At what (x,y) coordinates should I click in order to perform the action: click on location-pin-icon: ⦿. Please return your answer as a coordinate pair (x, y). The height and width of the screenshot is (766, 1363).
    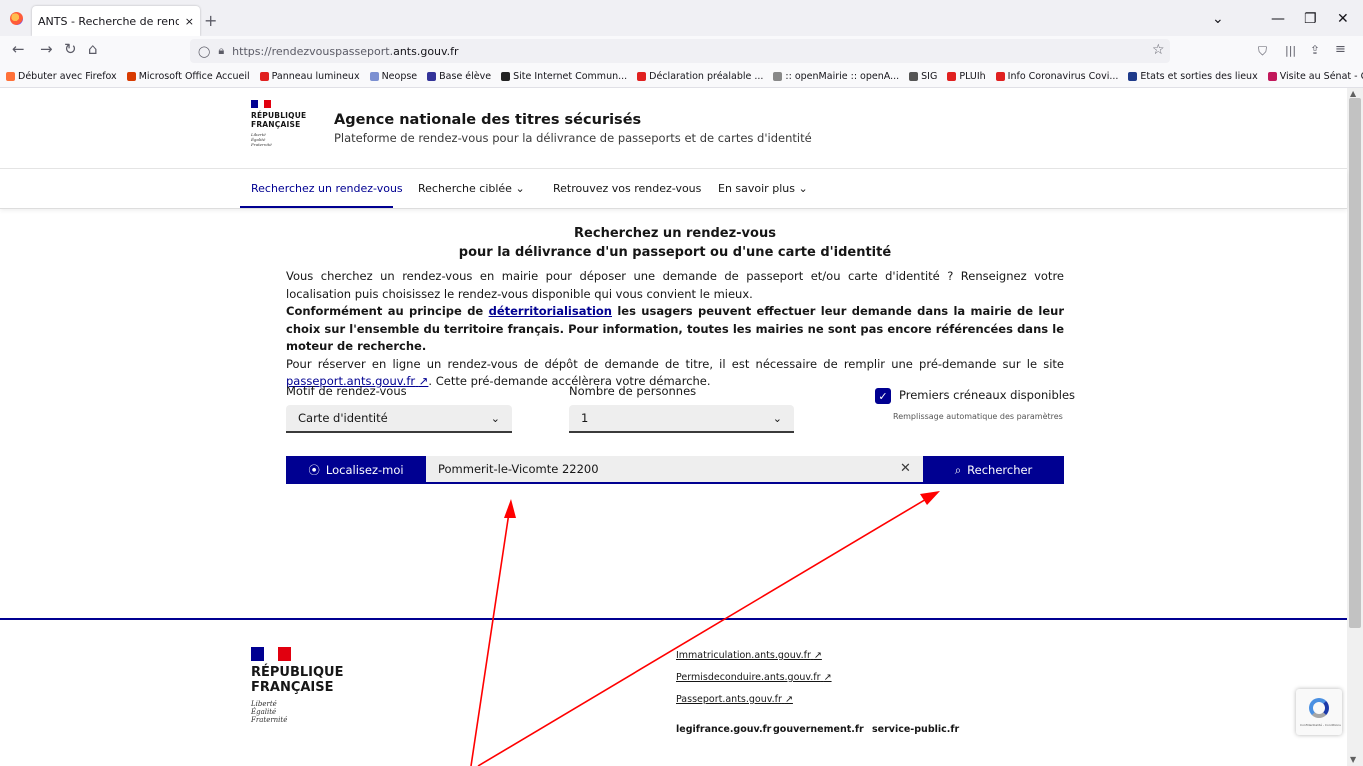
    Looking at the image, I should click on (314, 470).